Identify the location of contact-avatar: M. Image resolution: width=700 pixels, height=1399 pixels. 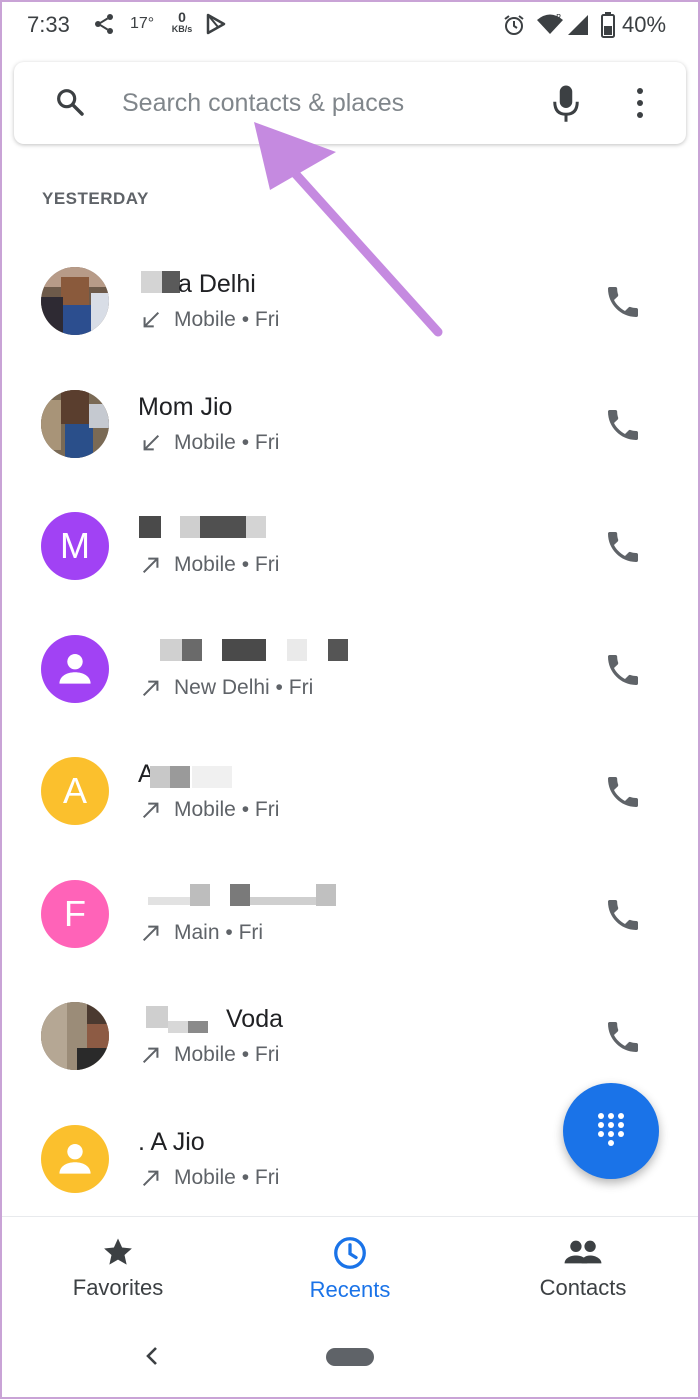
(75, 546).